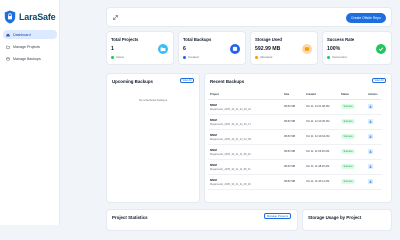 This screenshot has height=240, width=400. I want to click on manage-projects-button: Manage Projects, so click(277, 216).